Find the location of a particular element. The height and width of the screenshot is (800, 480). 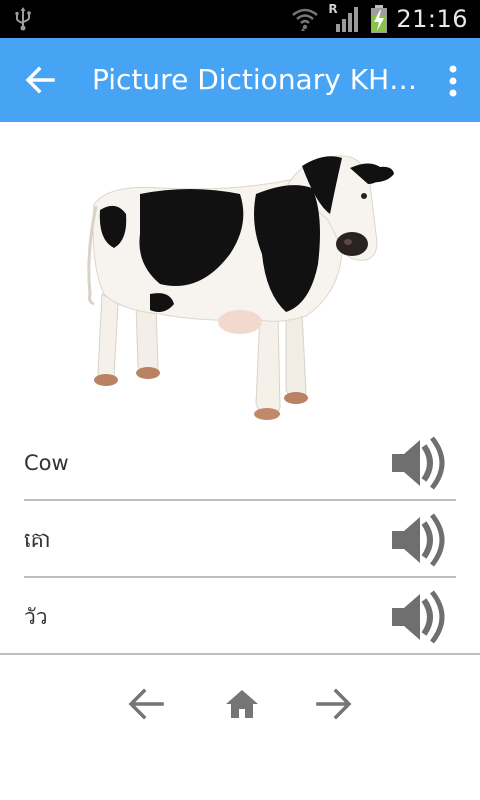

word-khmer: គោ is located at coordinates (37, 540).